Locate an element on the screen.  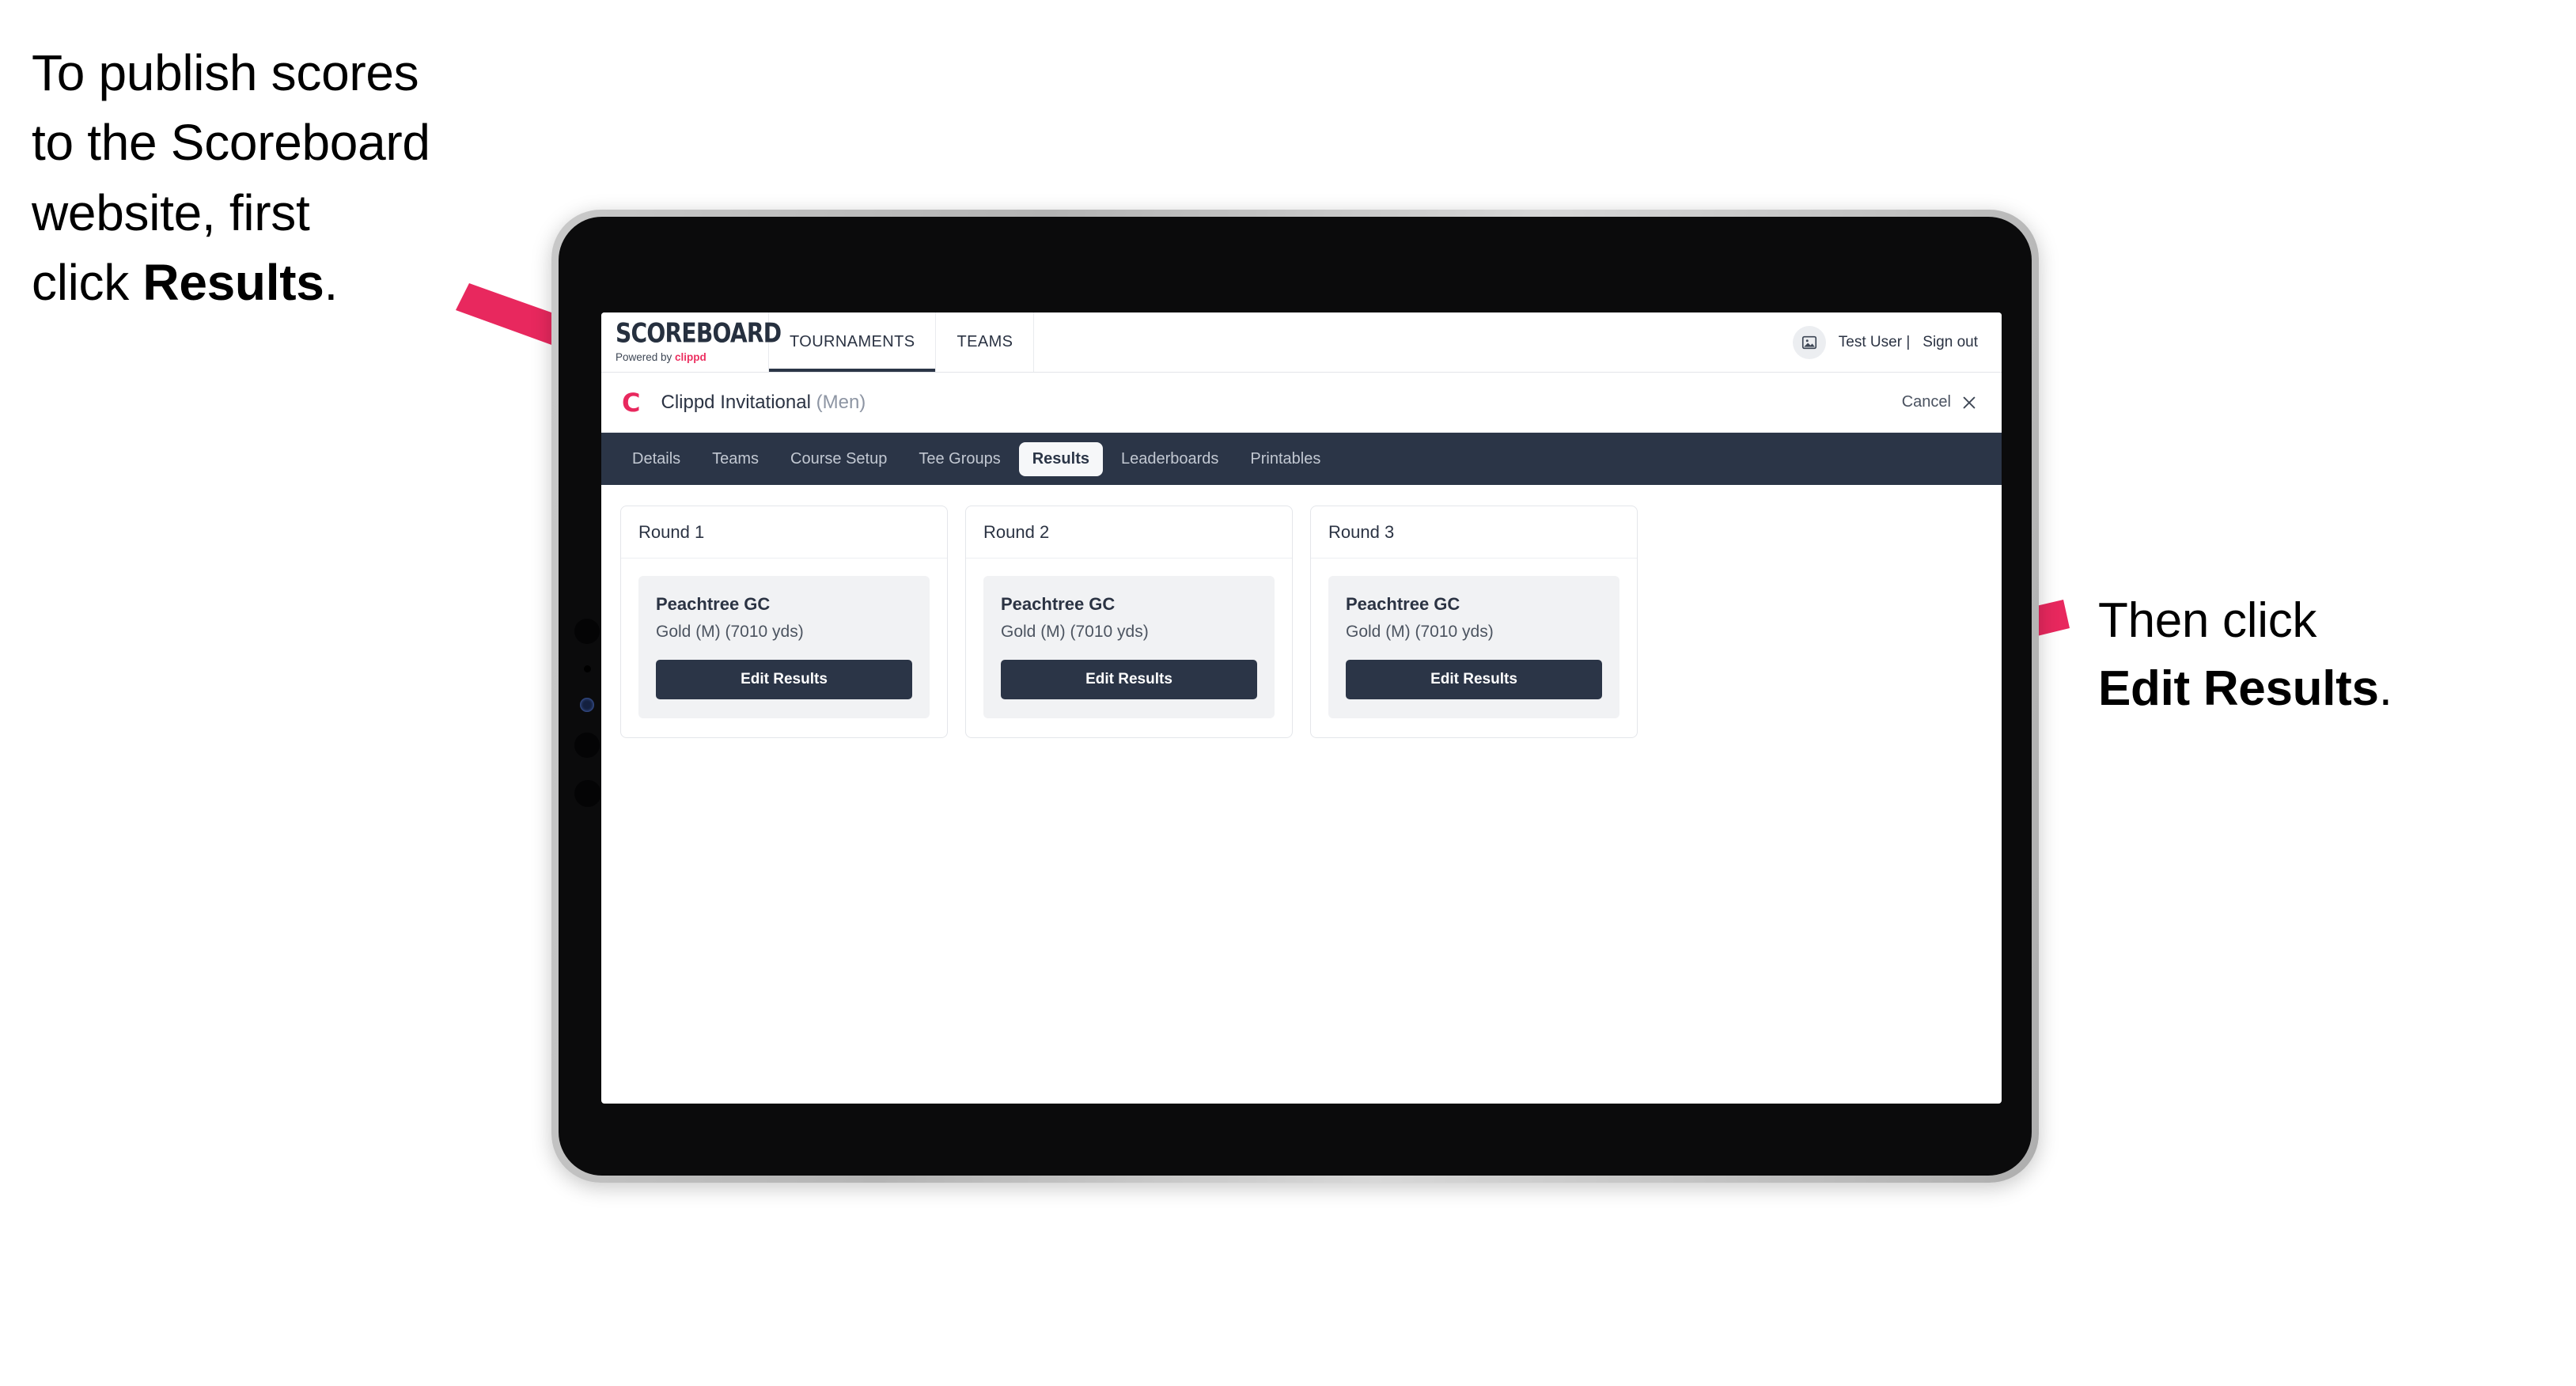
page-title: Clippd Invitational (Men) is located at coordinates (763, 403).